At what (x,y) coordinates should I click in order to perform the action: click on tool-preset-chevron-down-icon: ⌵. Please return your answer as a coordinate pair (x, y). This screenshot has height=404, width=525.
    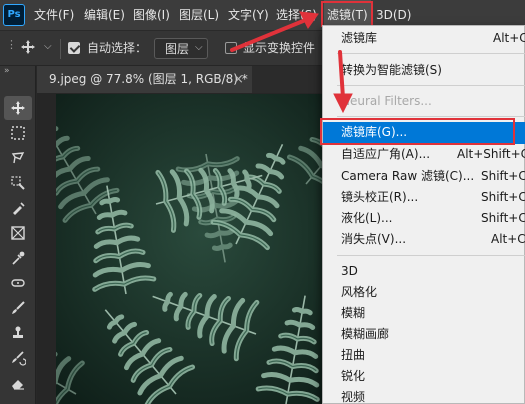
    Looking at the image, I should click on (48, 47).